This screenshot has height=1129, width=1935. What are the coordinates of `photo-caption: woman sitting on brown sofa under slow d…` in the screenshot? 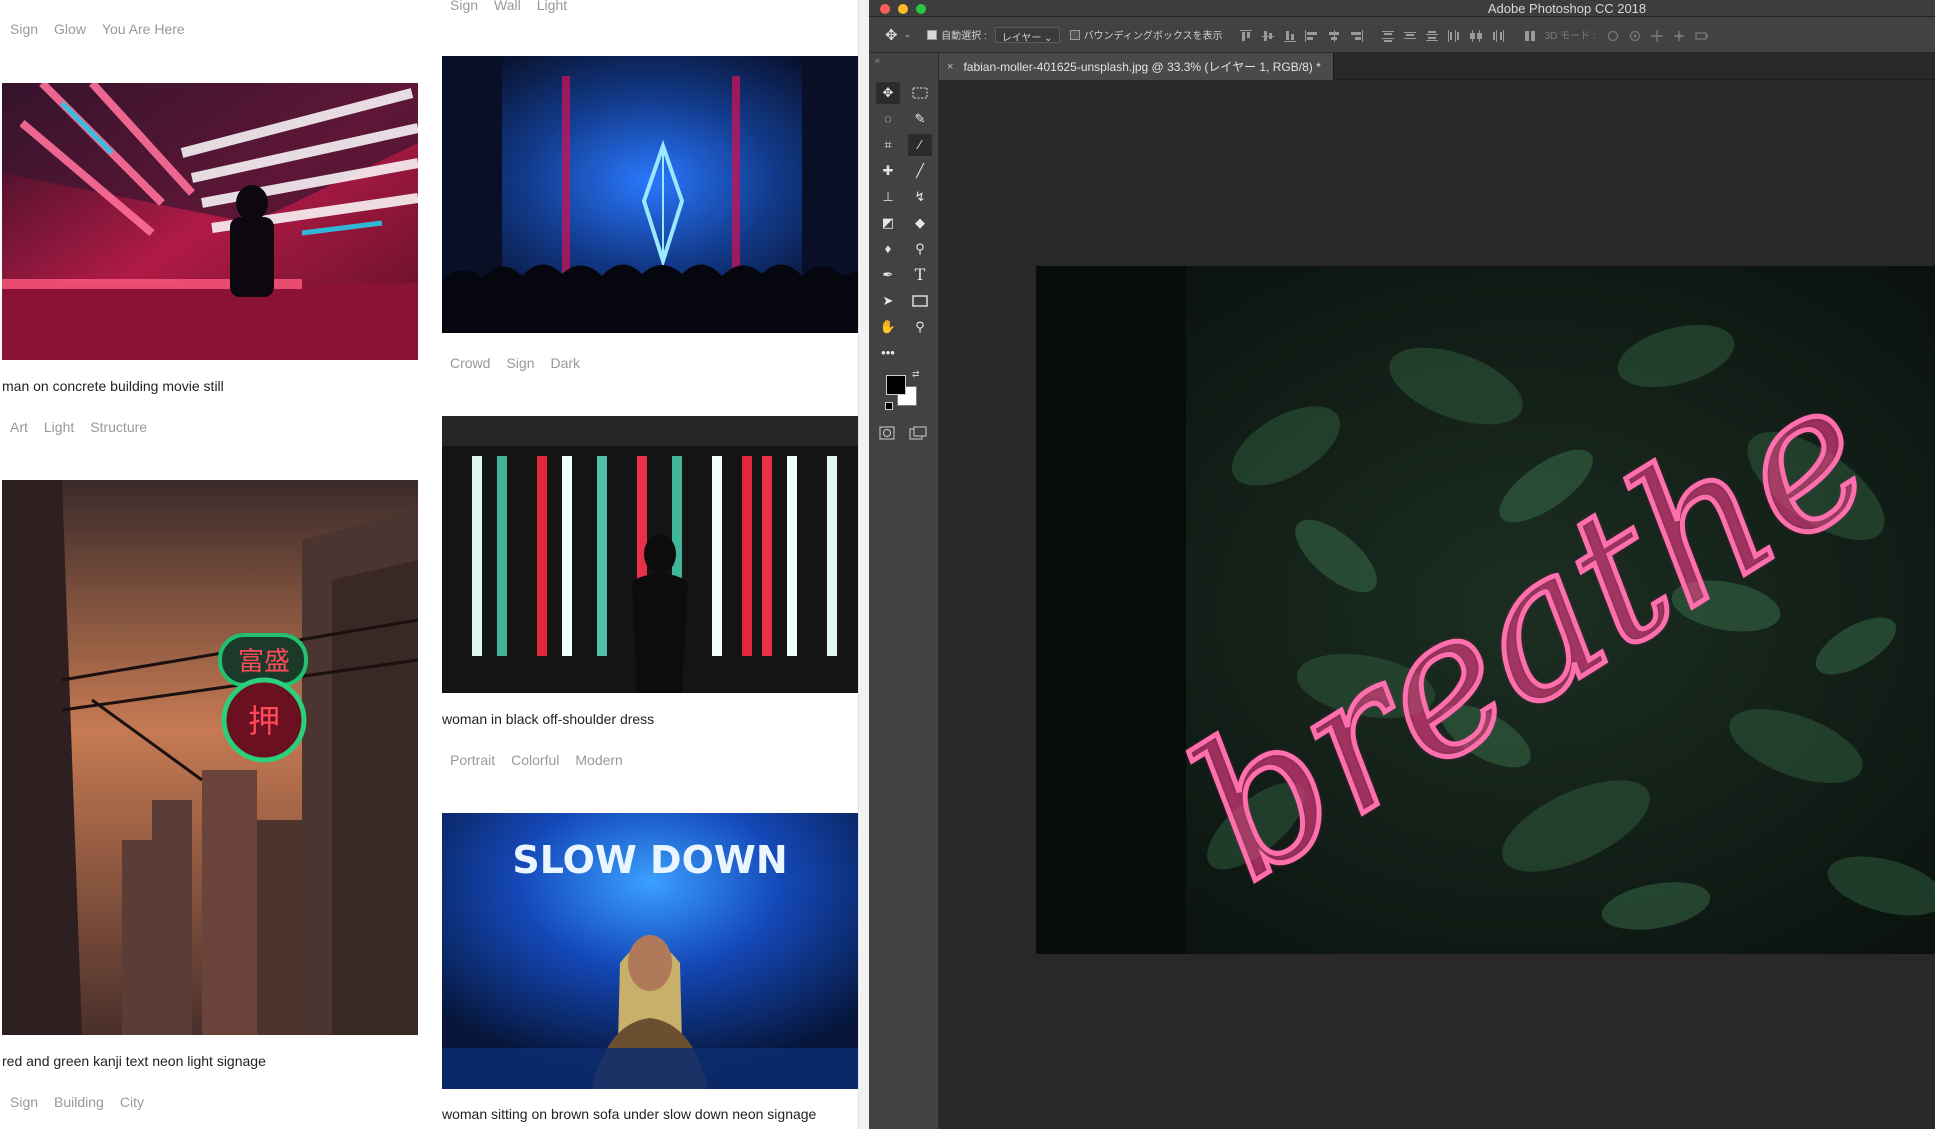 It's located at (629, 1114).